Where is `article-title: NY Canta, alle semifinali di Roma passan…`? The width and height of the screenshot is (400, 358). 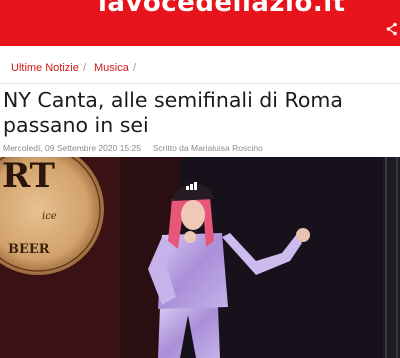
article-title: NY Canta, alle semifinali di Roma passan… is located at coordinates (201, 113).